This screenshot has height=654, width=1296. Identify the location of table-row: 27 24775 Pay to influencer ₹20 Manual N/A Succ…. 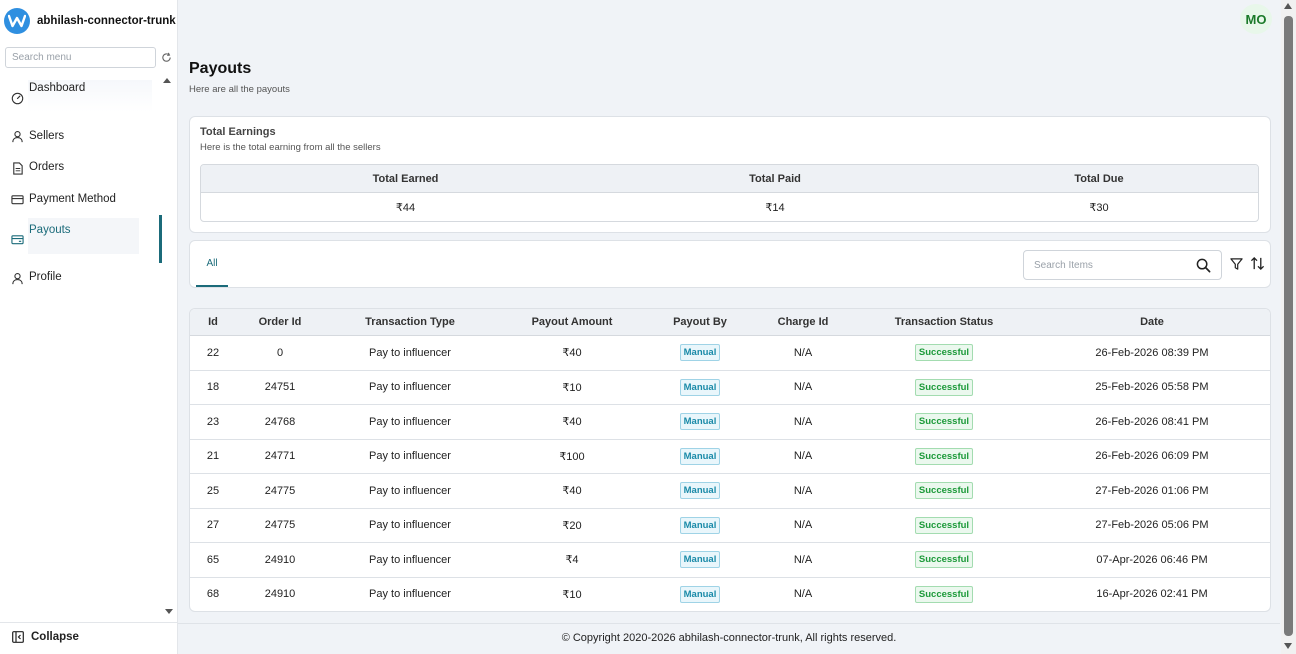
(730, 526).